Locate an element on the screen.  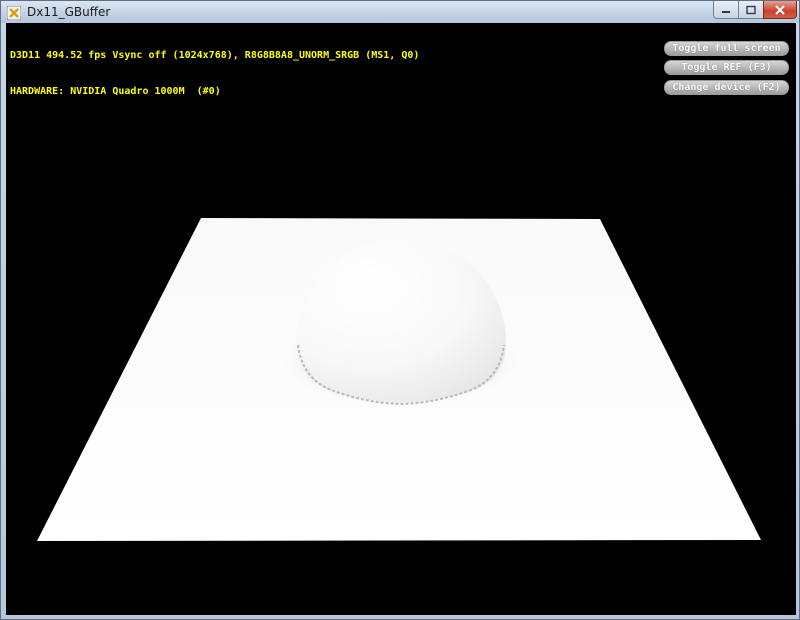
minimize-button is located at coordinates (726, 10).